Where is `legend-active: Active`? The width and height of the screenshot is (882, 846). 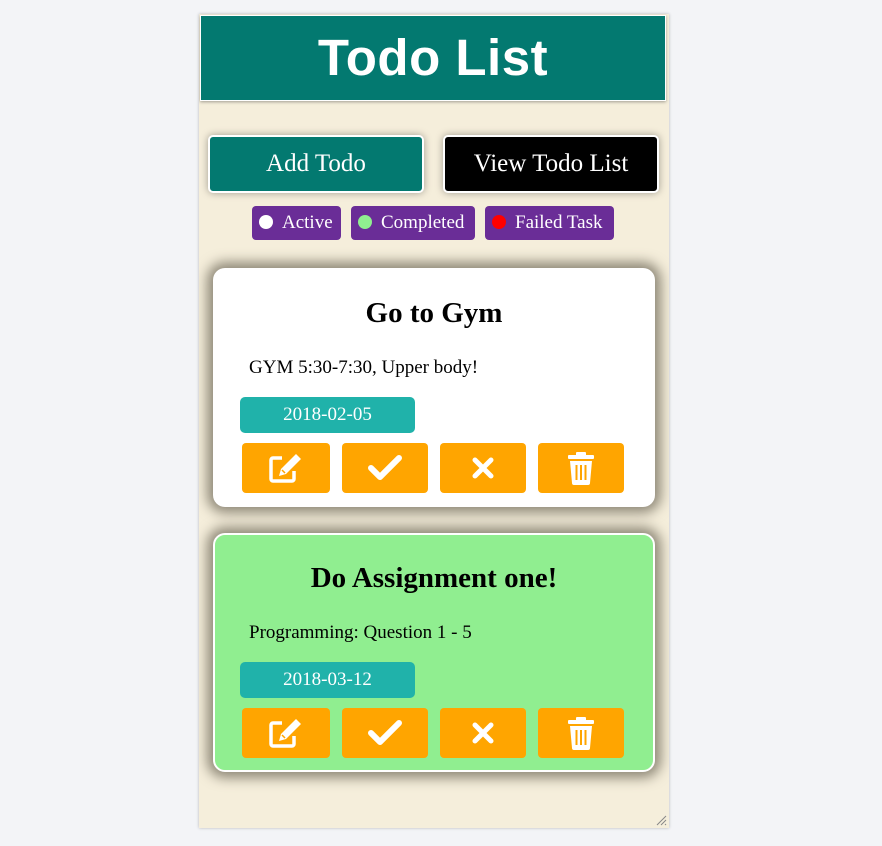 legend-active: Active is located at coordinates (296, 223).